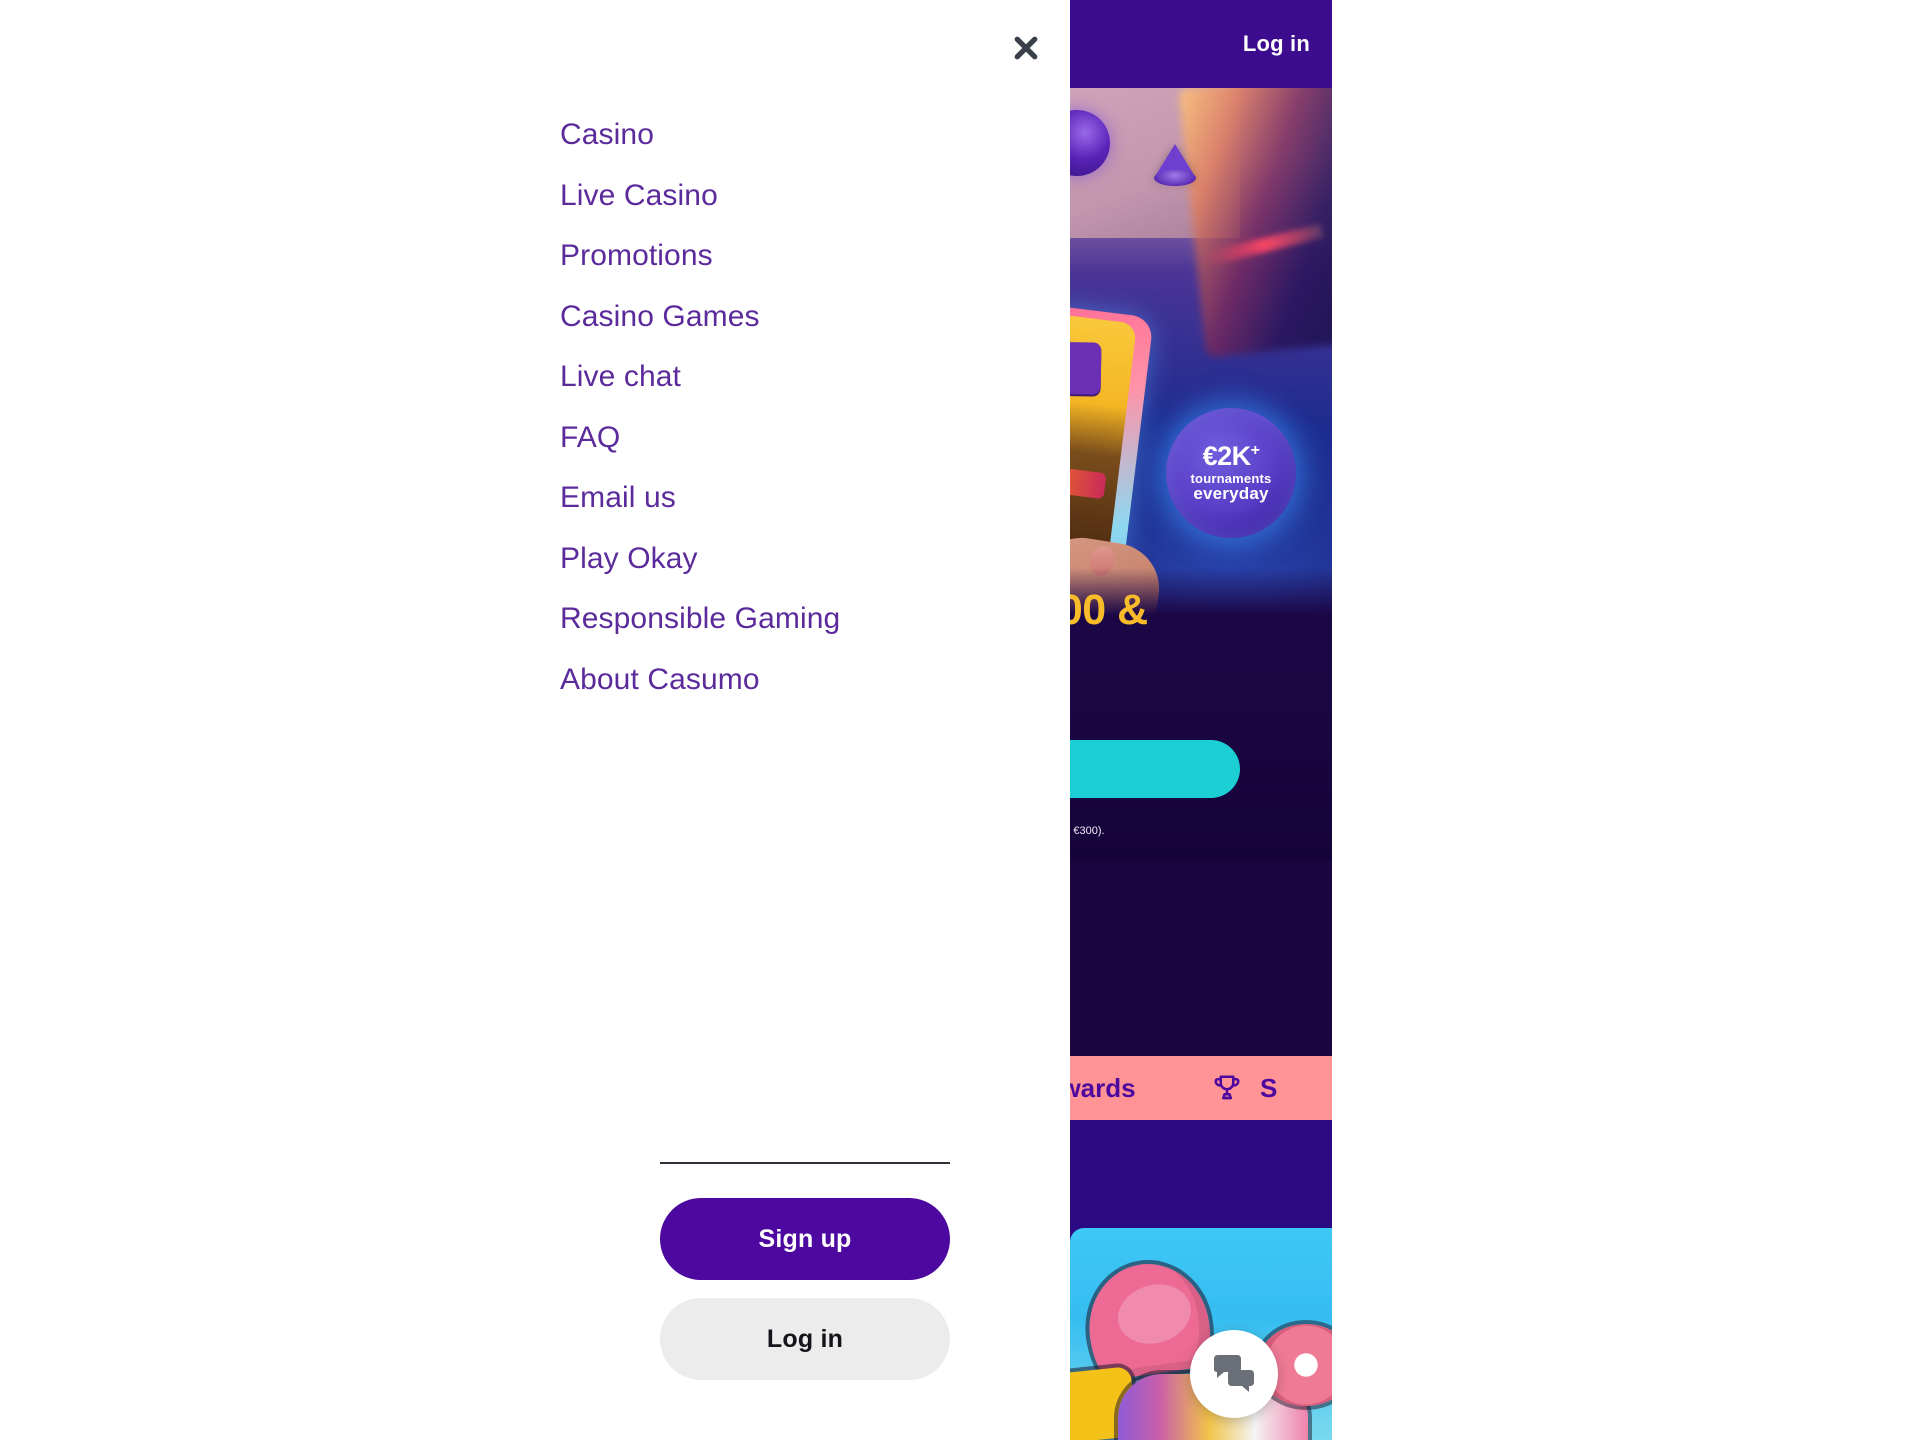 Image resolution: width=1920 pixels, height=1440 pixels. Describe the element at coordinates (1231, 494) in the screenshot. I see `hero-orb-subtitle-line2: everyday` at that location.